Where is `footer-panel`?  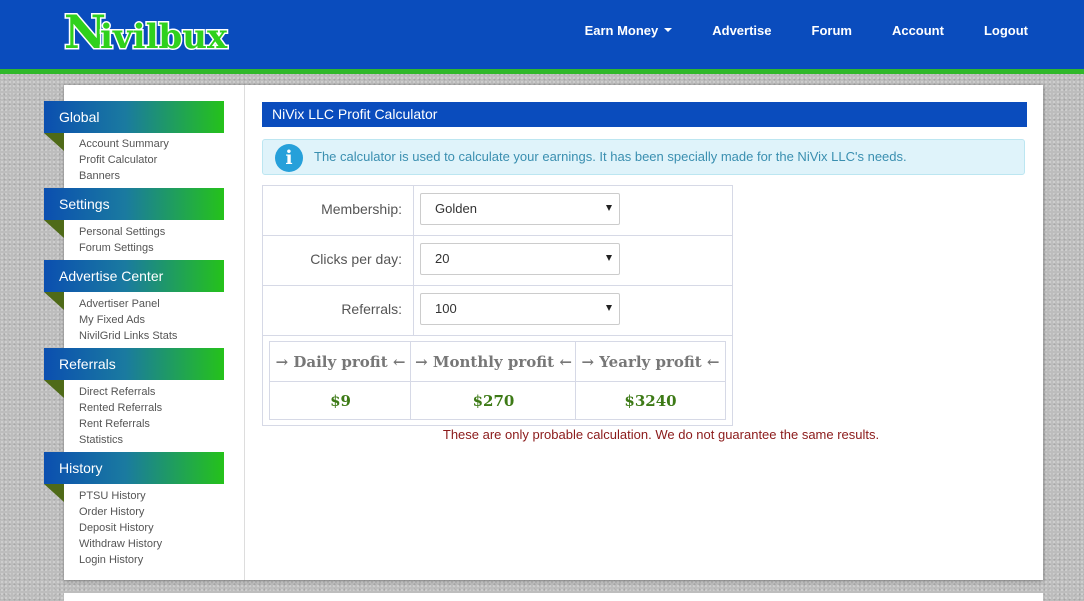 footer-panel is located at coordinates (553, 597).